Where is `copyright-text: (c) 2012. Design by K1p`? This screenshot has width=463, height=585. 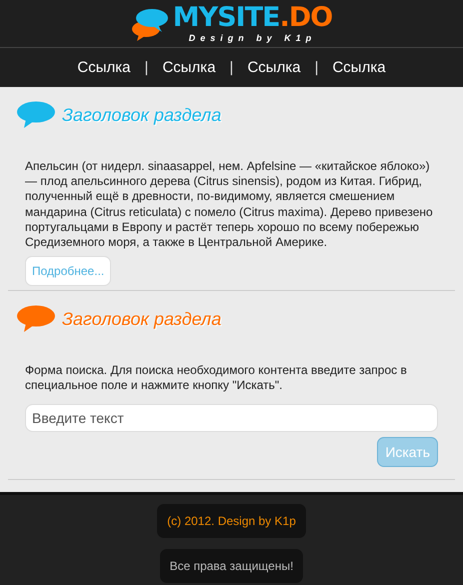 copyright-text: (c) 2012. Design by K1p is located at coordinates (231, 521).